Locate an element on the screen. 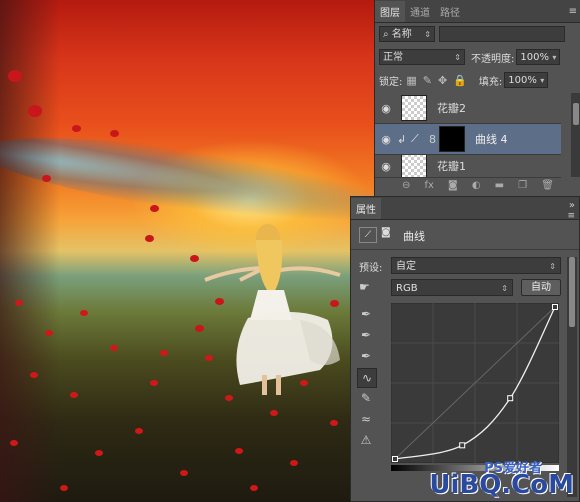 The image size is (580, 502). link-icon: ⊖ is located at coordinates (406, 185).